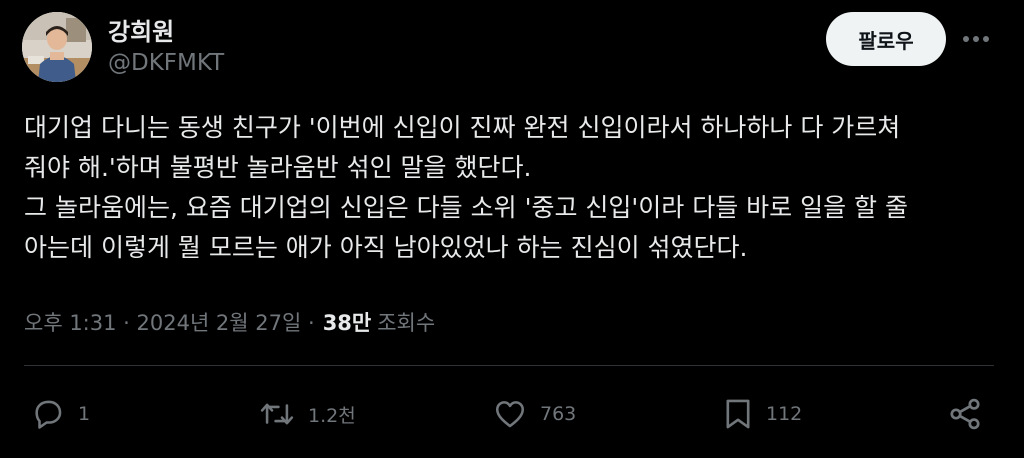 The width and height of the screenshot is (1024, 458). Describe the element at coordinates (784, 414) in the screenshot. I see `bookmark-count: 112` at that location.